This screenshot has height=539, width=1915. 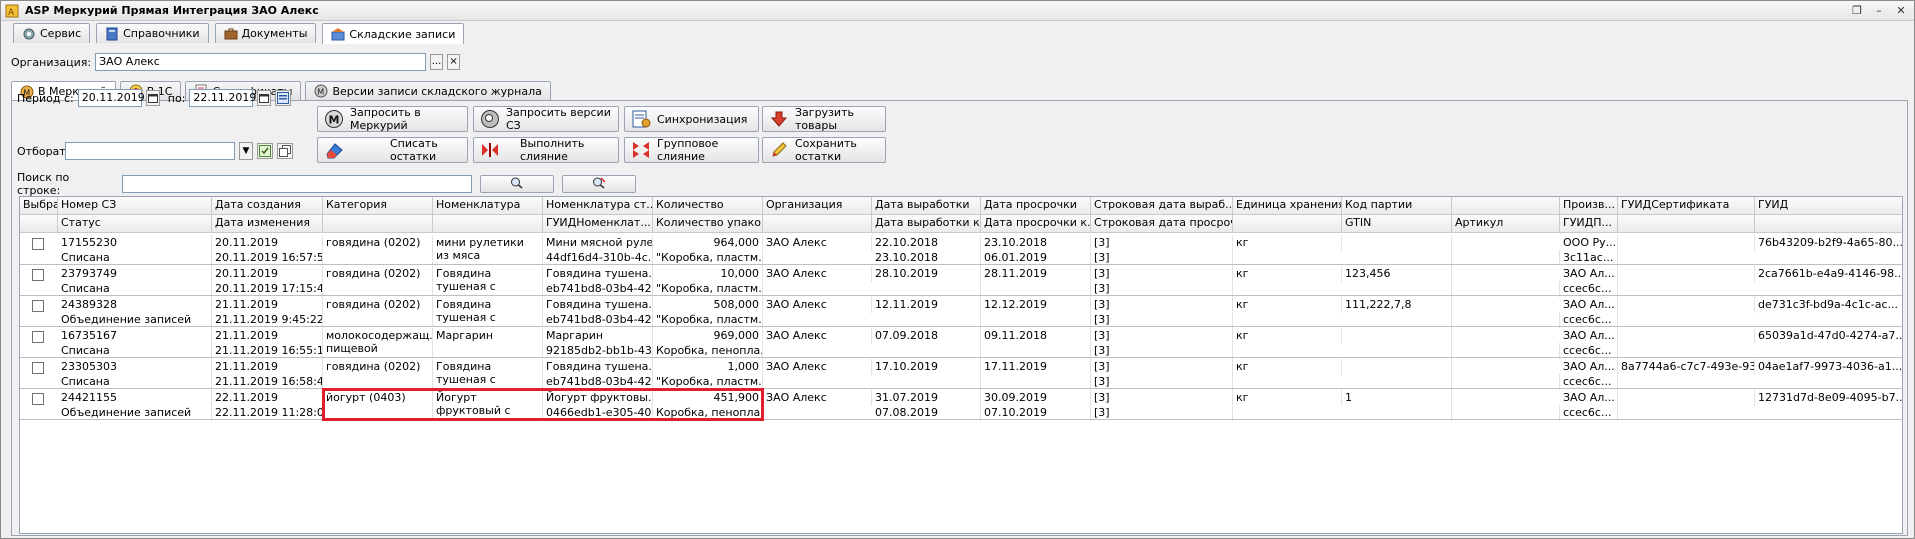 What do you see at coordinates (150, 151) in the screenshot?
I see `select-field` at bounding box center [150, 151].